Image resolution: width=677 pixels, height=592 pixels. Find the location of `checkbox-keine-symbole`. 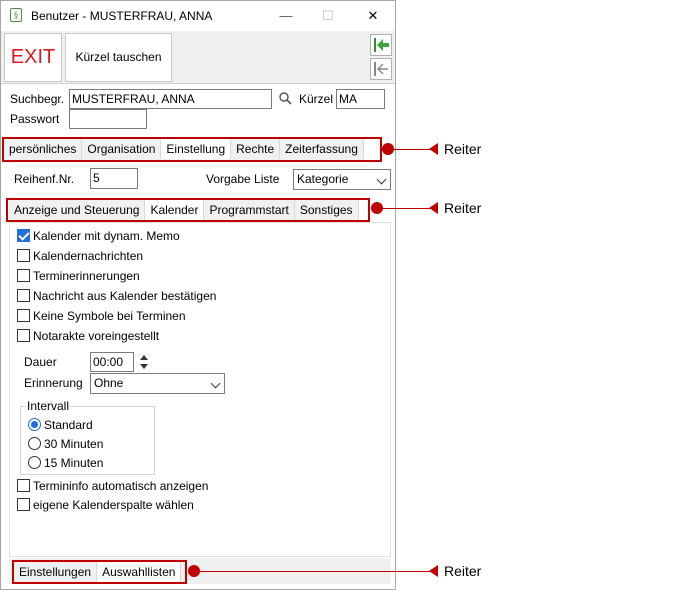

checkbox-keine-symbole is located at coordinates (23, 315).